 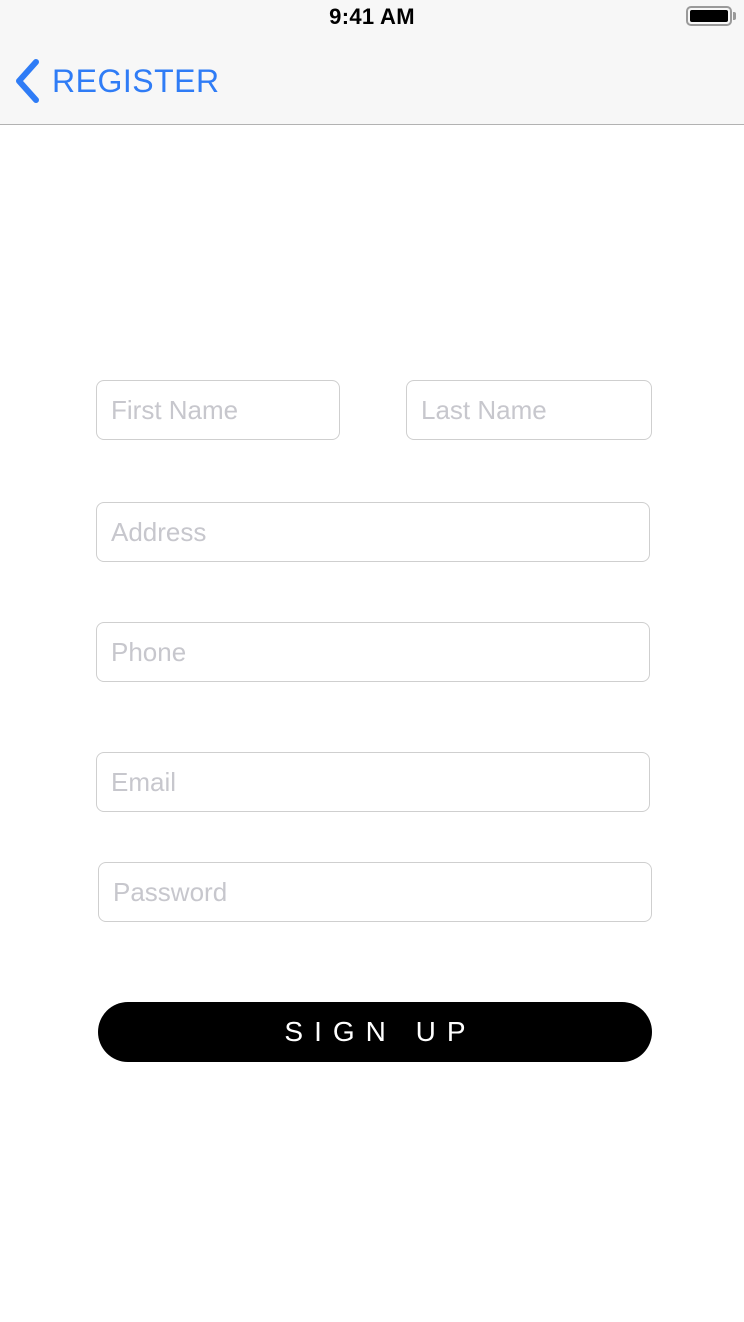 I want to click on last-name-field-container, so click(x=529, y=410).